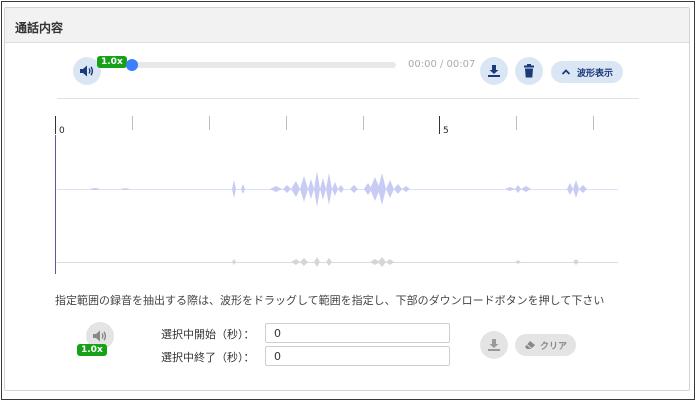  What do you see at coordinates (208, 334) in the screenshot?
I see `selection-start-label: 選択中開始（秒）：` at bounding box center [208, 334].